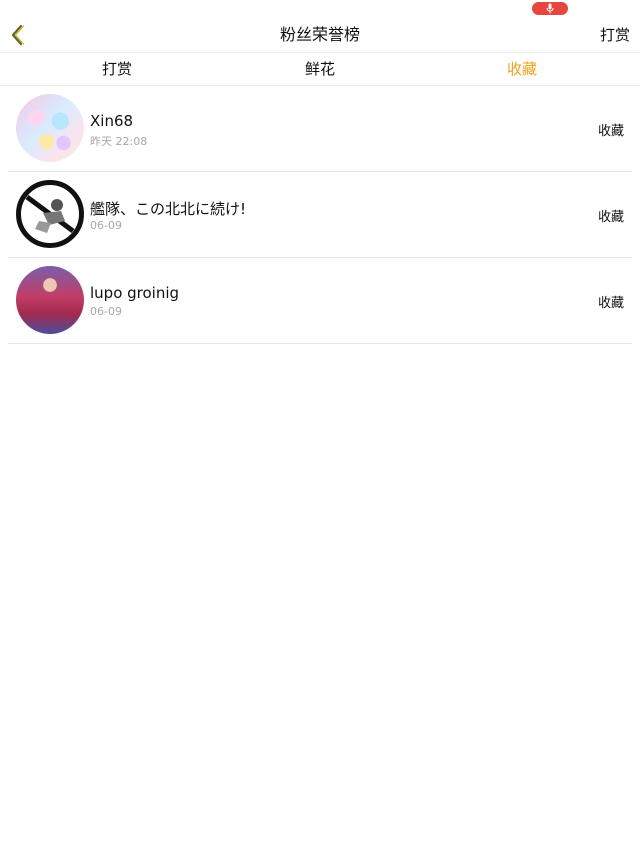 This screenshot has width=640, height=853. Describe the element at coordinates (615, 35) in the screenshot. I see `reward-button: 打赏` at that location.